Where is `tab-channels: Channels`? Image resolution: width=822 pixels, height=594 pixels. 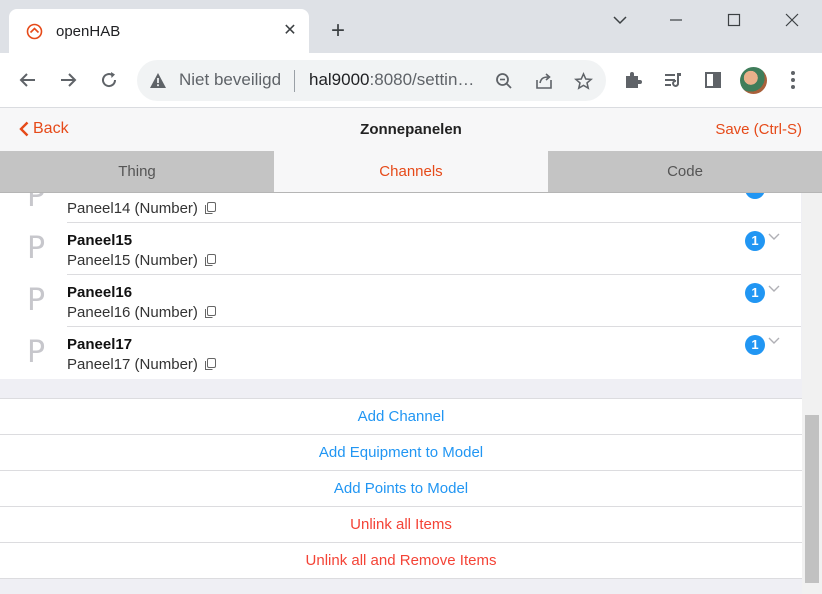
tab-channels: Channels is located at coordinates (411, 171).